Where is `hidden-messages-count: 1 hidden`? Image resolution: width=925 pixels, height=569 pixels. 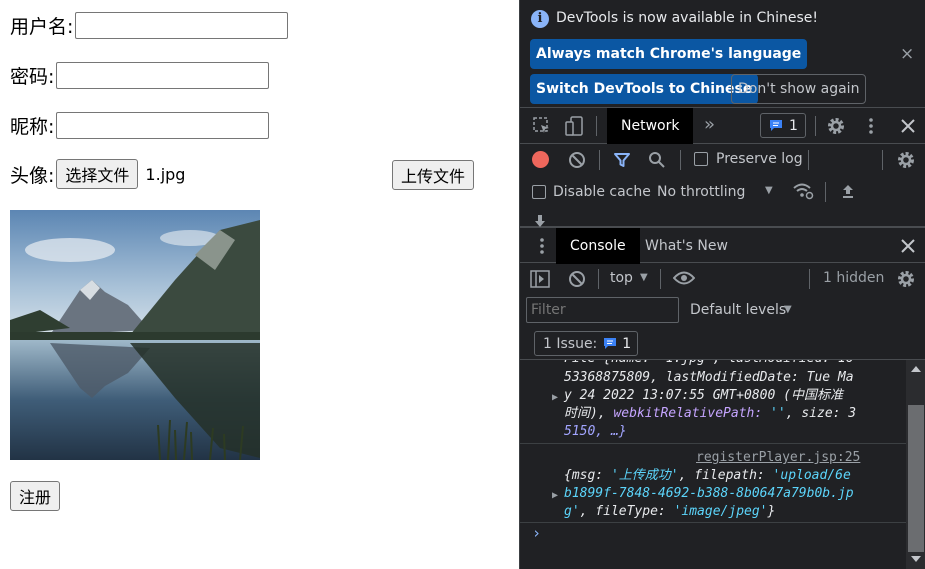
hidden-messages-count: 1 hidden is located at coordinates (854, 278).